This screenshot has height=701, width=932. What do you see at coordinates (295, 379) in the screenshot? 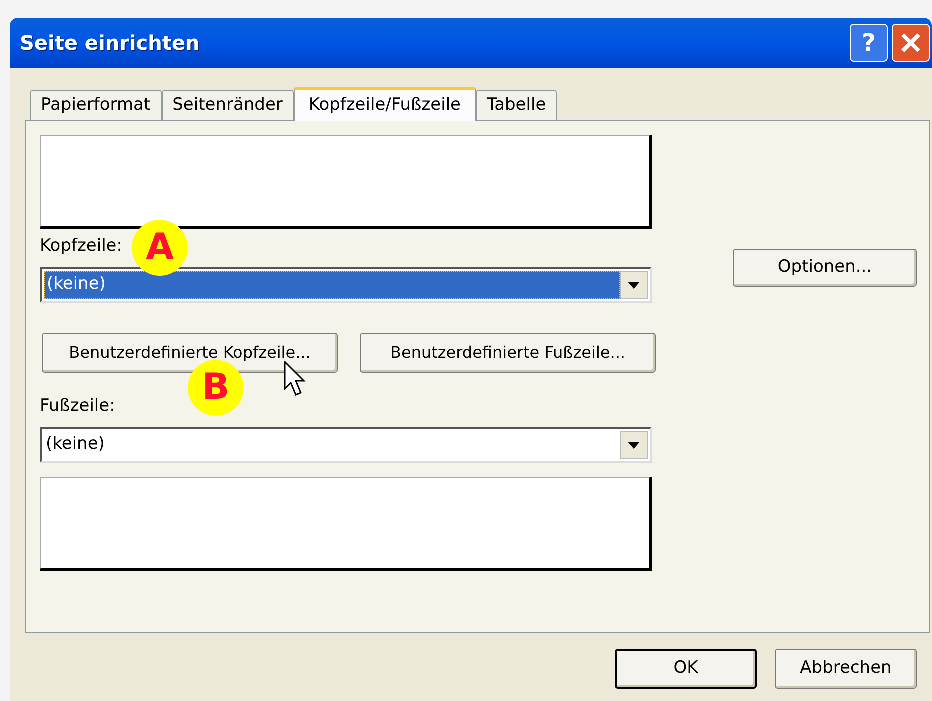
I see `mouse-pointer-icon` at bounding box center [295, 379].